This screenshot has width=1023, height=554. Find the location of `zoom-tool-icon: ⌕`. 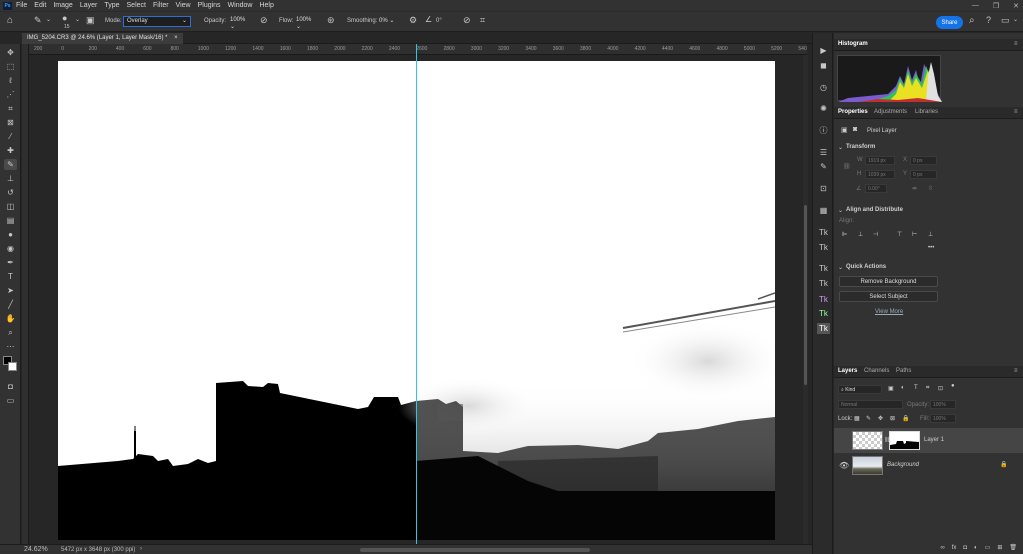

zoom-tool-icon: ⌕ is located at coordinates (10, 332).